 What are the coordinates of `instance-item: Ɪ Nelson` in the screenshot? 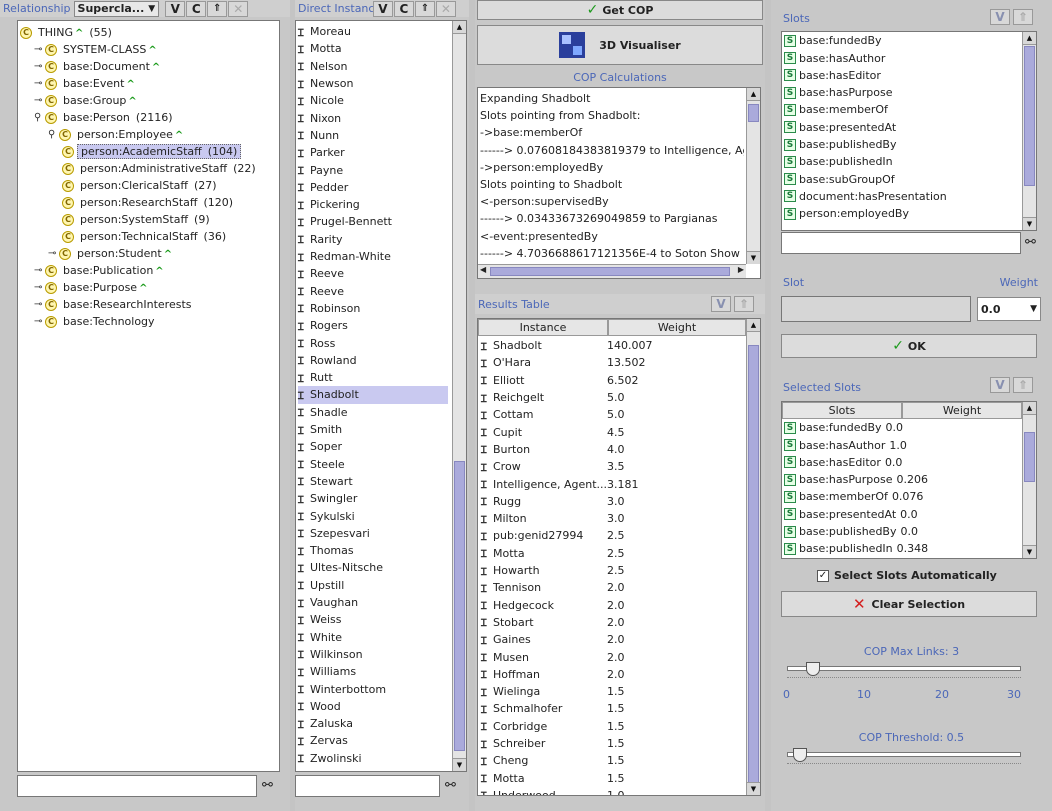 It's located at (373, 66).